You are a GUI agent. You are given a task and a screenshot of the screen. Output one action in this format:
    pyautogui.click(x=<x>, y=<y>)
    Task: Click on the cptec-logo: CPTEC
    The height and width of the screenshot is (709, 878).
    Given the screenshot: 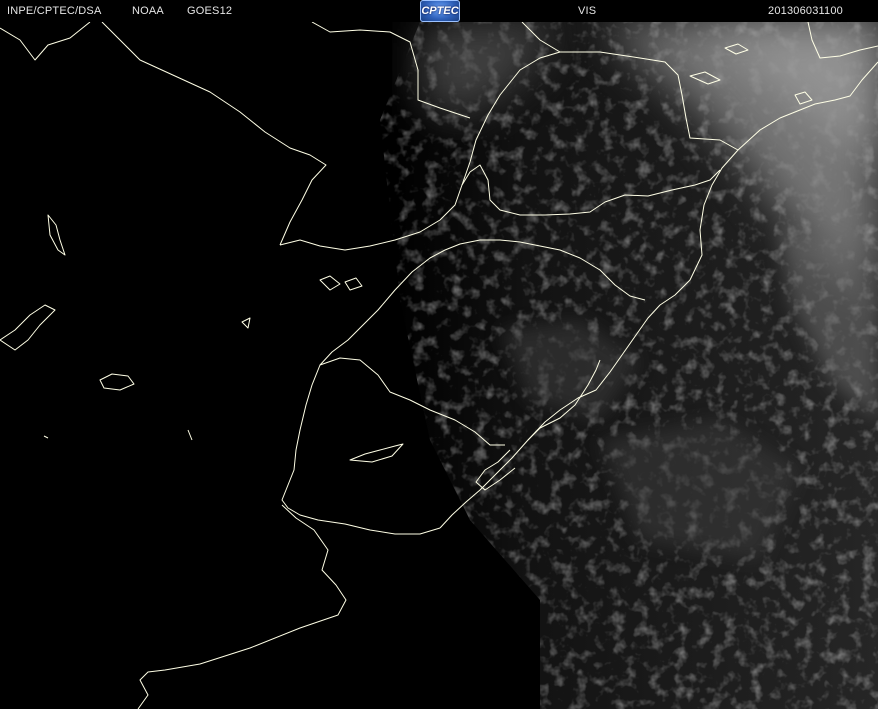 What is the action you would take?
    pyautogui.click(x=440, y=11)
    